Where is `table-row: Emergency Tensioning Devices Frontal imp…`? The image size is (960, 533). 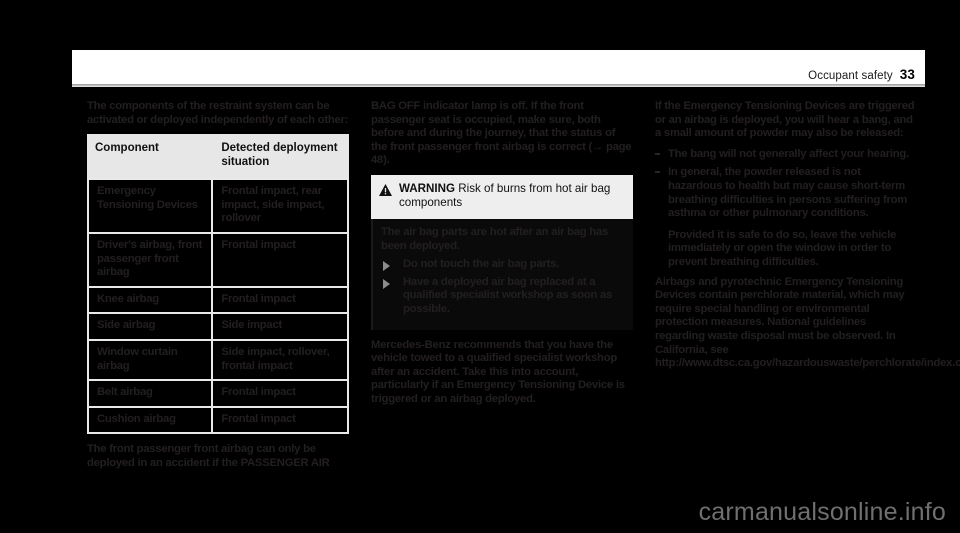 table-row: Emergency Tensioning Devices Frontal imp… is located at coordinates (218, 205).